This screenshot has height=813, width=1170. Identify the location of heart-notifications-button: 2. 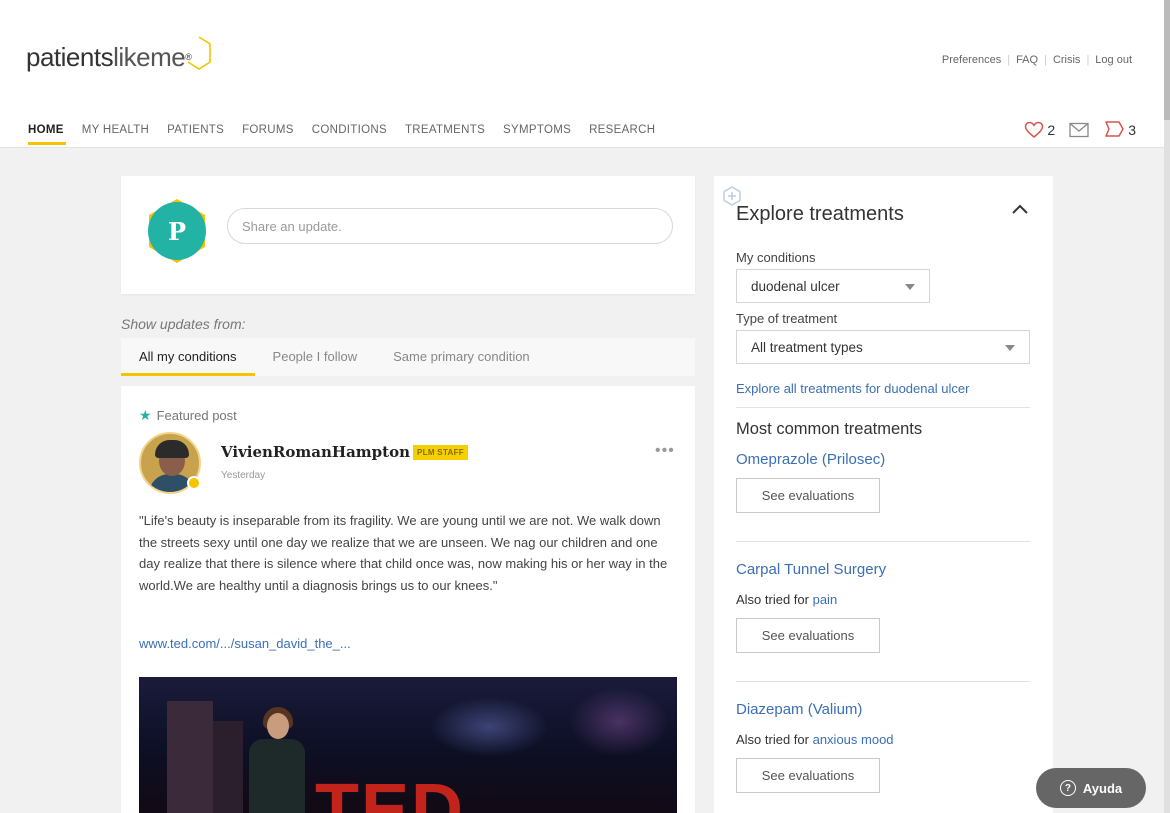
(1039, 130).